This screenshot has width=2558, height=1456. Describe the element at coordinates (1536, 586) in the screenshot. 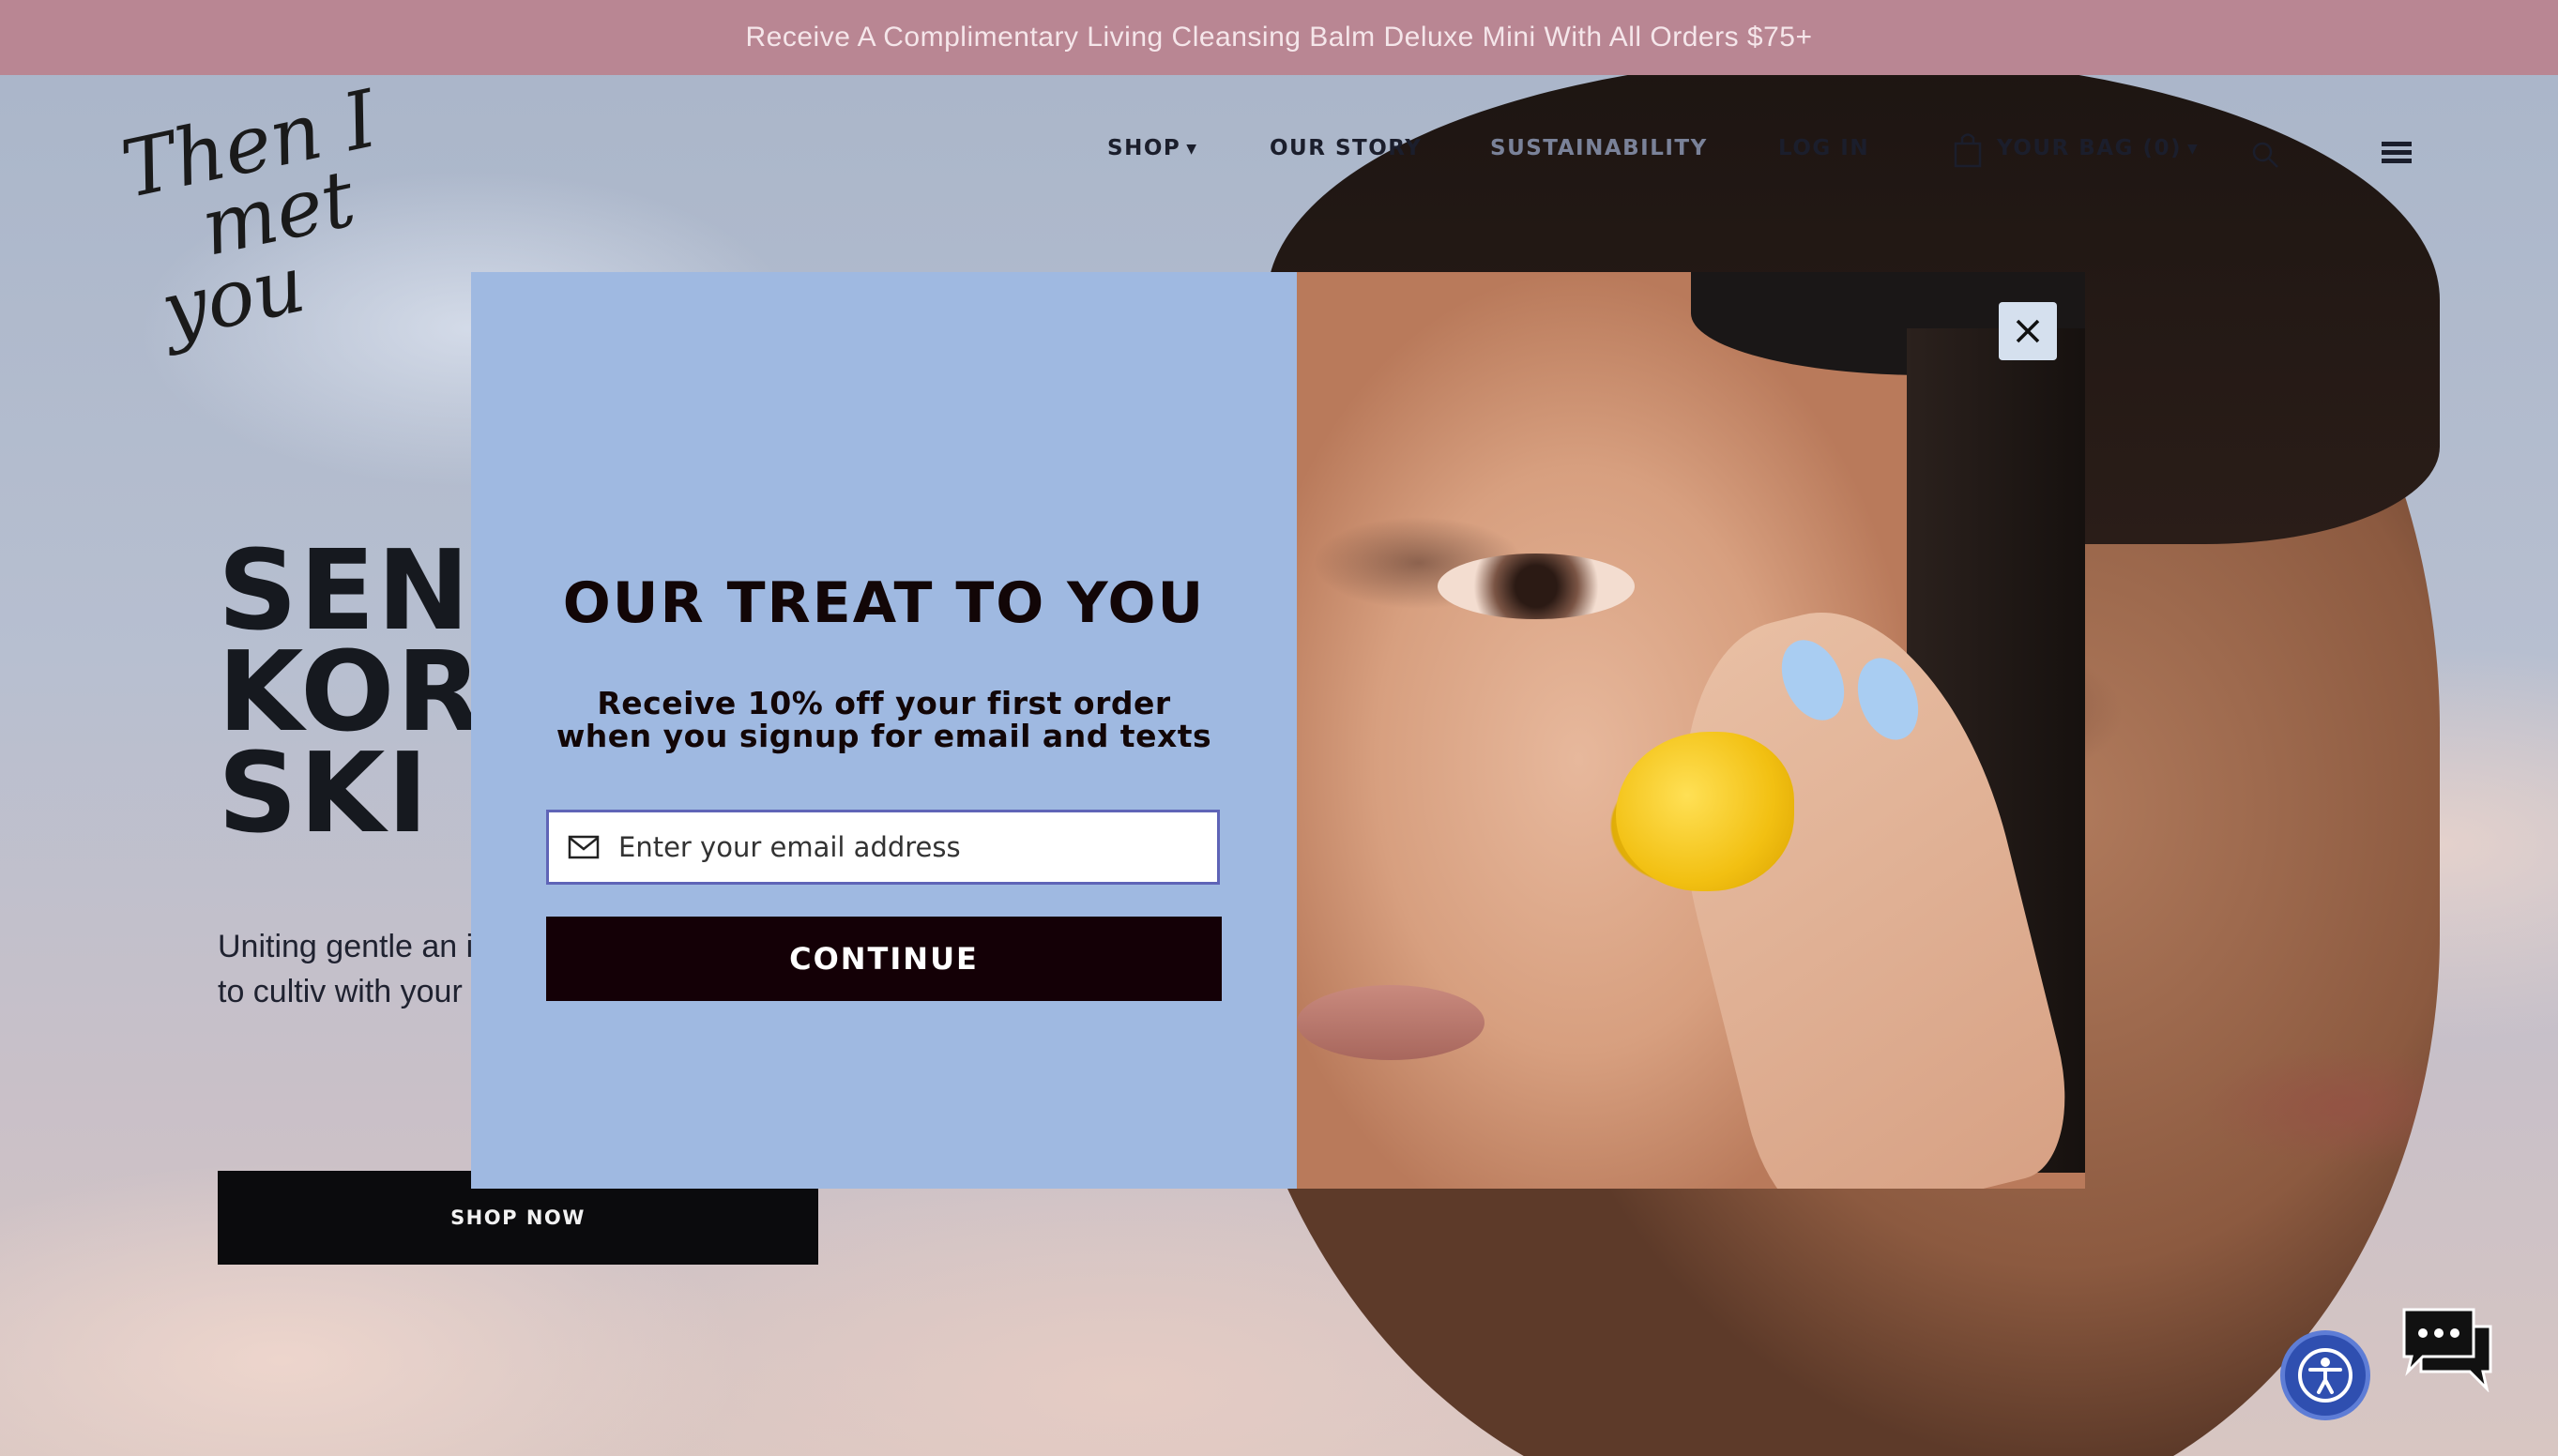

I see `image-eye` at that location.